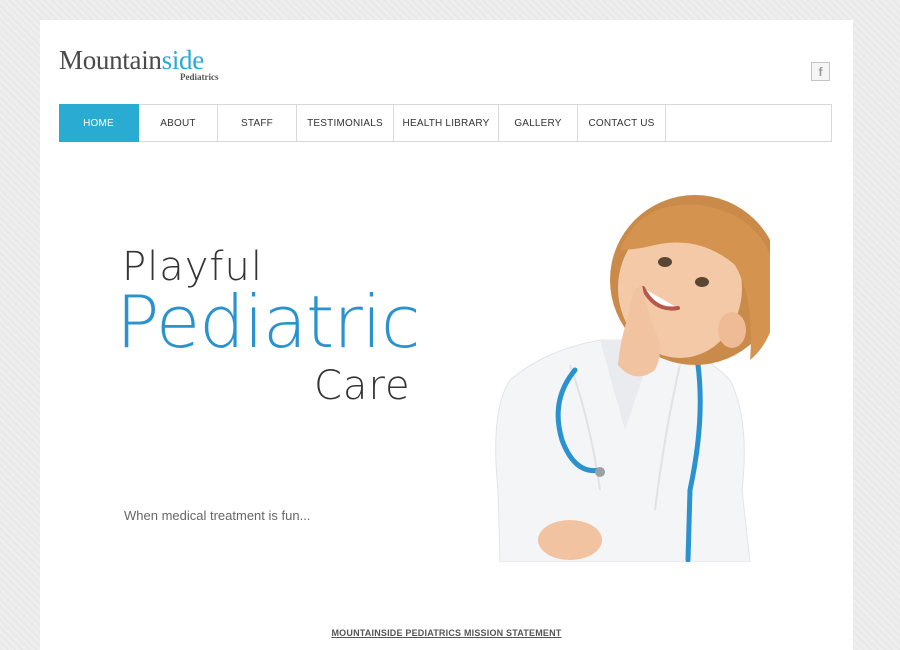 The image size is (900, 650). Describe the element at coordinates (183, 60) in the screenshot. I see `logo-text-accent: side` at that location.